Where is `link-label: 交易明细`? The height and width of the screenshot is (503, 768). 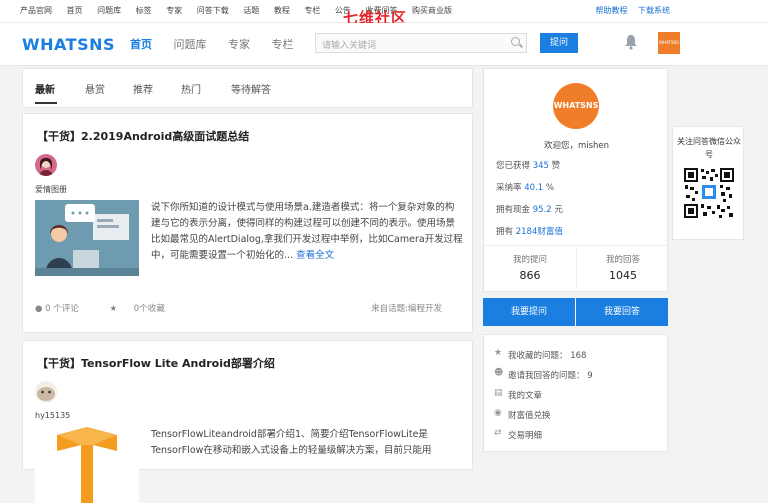
link-label: 交易明细 is located at coordinates (525, 436).